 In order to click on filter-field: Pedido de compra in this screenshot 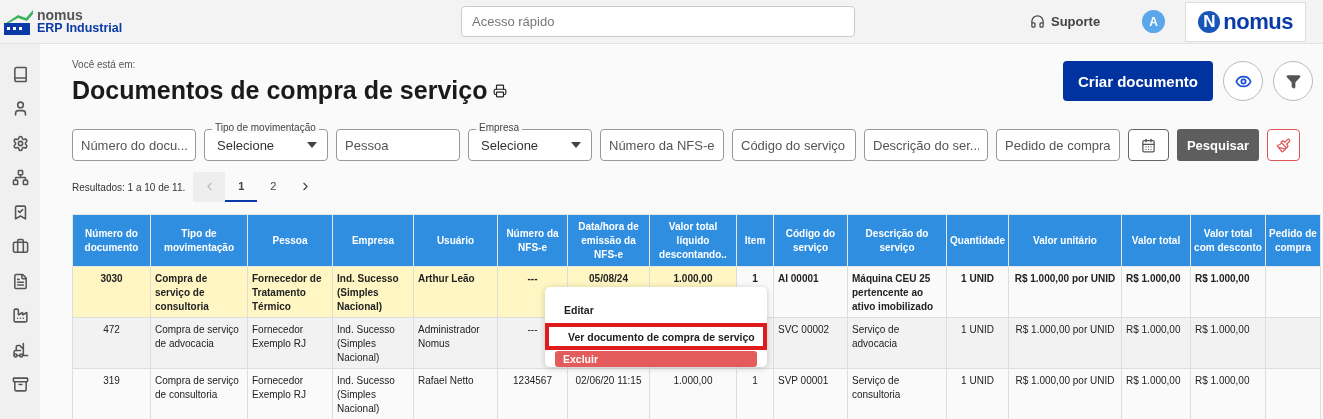, I will do `click(1058, 145)`.